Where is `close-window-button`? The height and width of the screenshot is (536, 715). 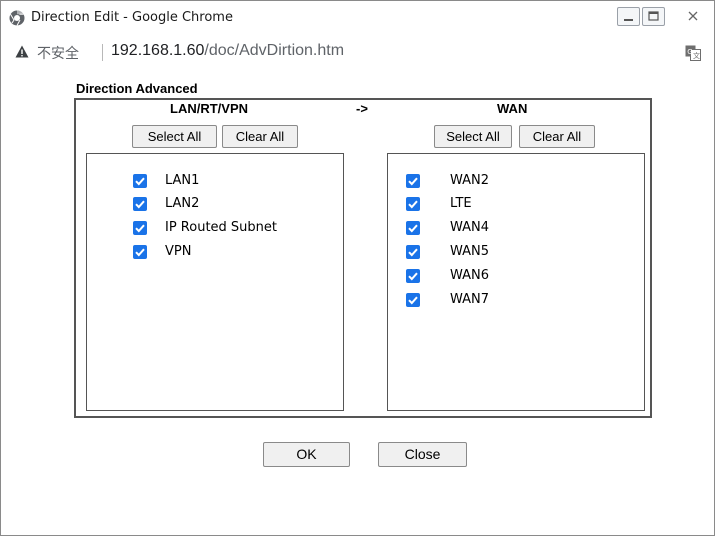
close-window-button is located at coordinates (693, 16).